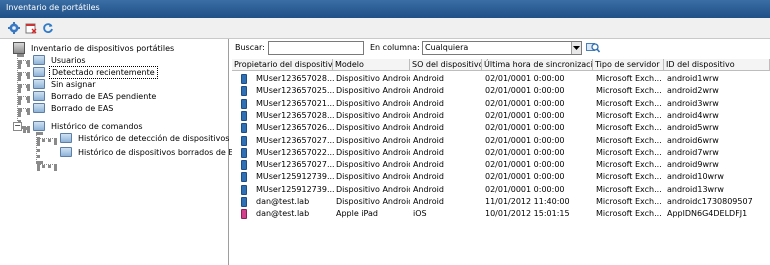 The width and height of the screenshot is (770, 265). Describe the element at coordinates (31, 28) in the screenshot. I see `calendar-delete-icon` at that location.